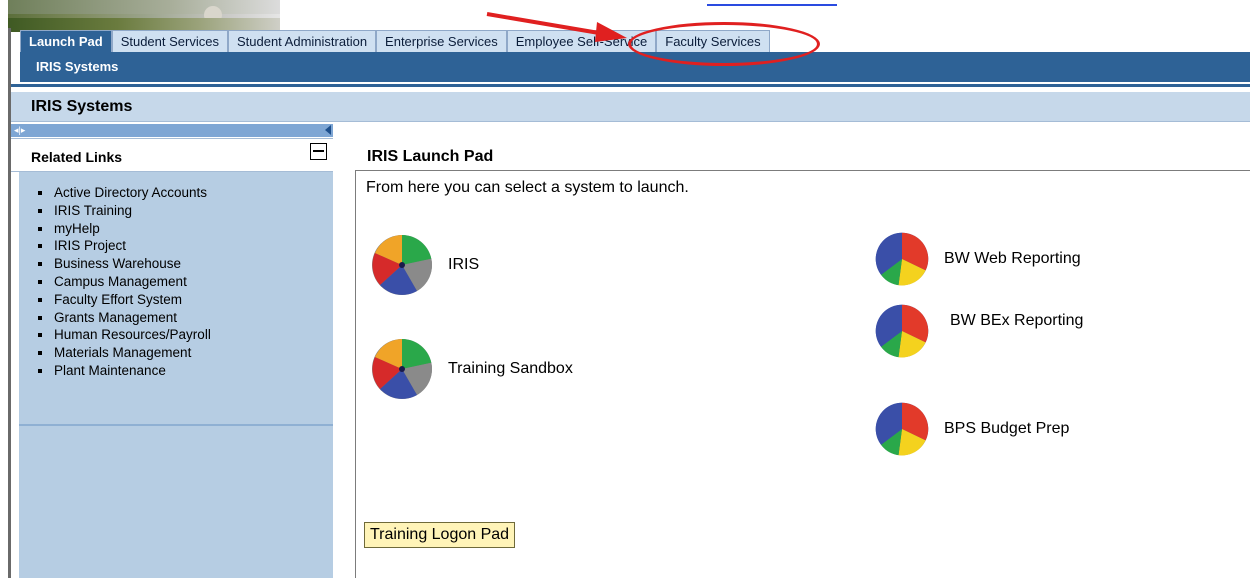 Image resolution: width=1250 pixels, height=578 pixels. I want to click on sub-navigation: IRIS Systems, so click(635, 67).